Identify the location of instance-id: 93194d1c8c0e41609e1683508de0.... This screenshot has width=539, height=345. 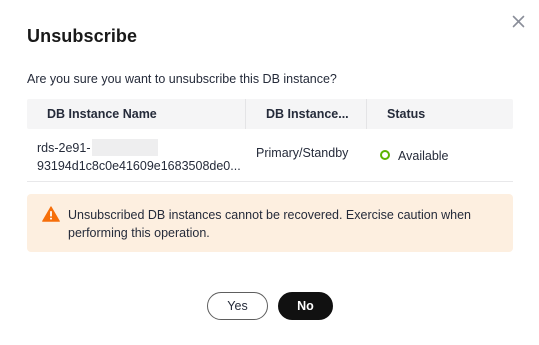
(139, 166).